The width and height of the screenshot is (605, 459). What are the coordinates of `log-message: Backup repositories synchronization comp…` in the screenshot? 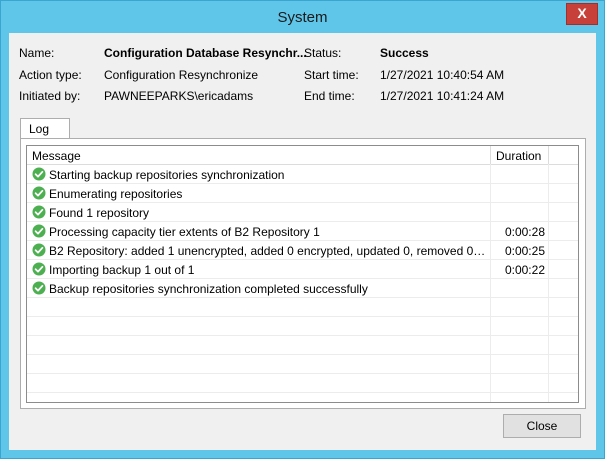 It's located at (208, 289).